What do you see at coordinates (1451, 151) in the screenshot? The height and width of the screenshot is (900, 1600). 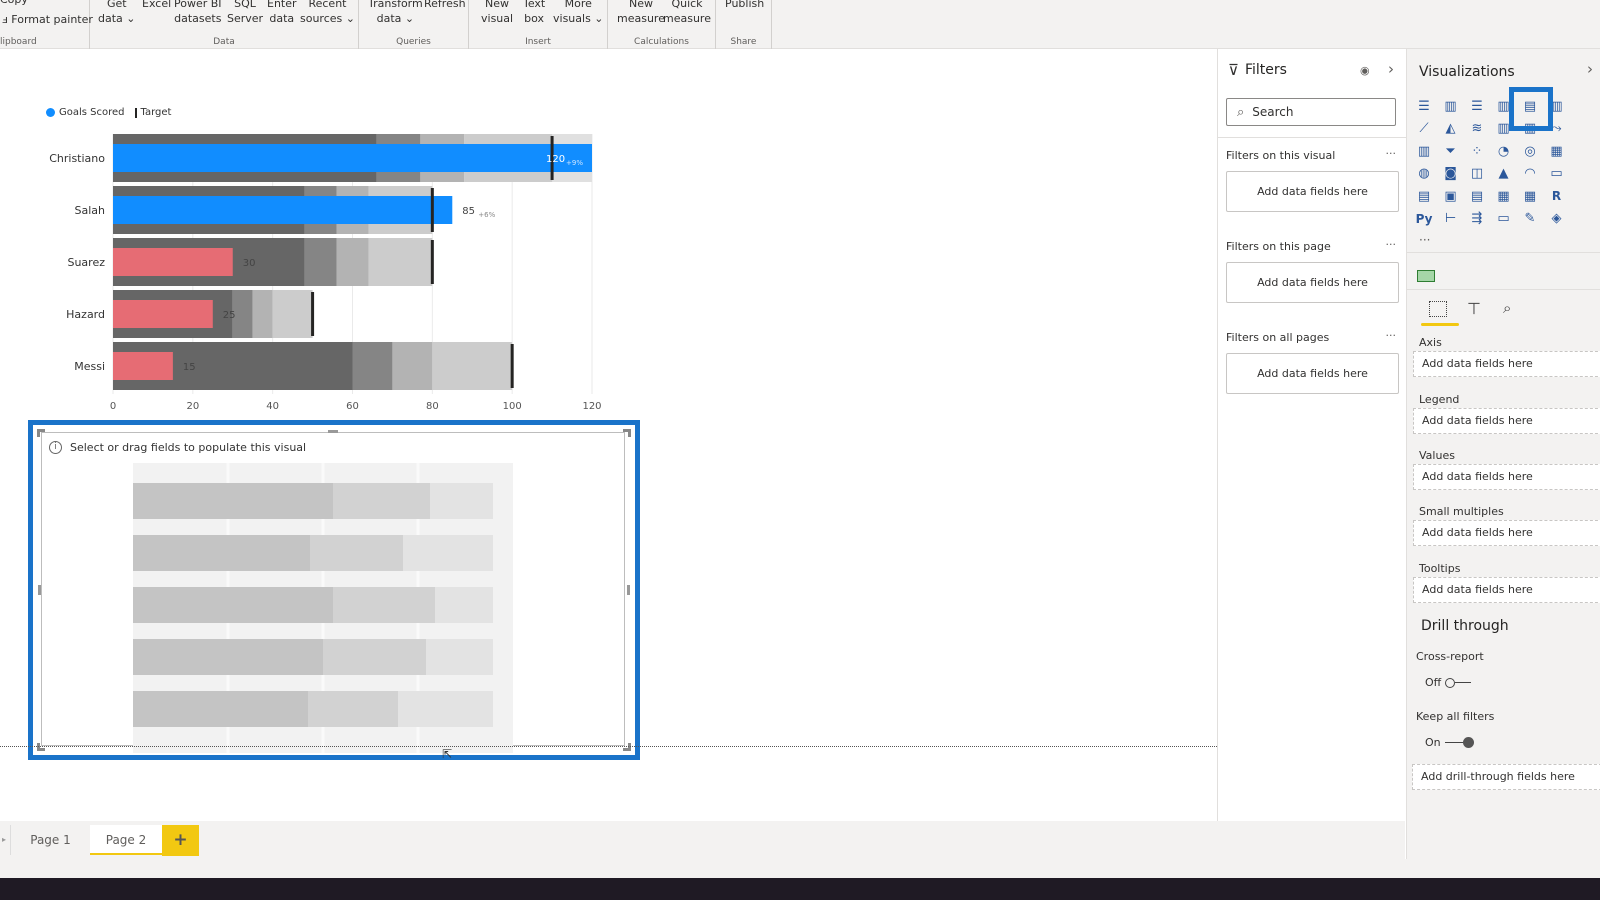 I see `funnel-icon: ⏷` at bounding box center [1451, 151].